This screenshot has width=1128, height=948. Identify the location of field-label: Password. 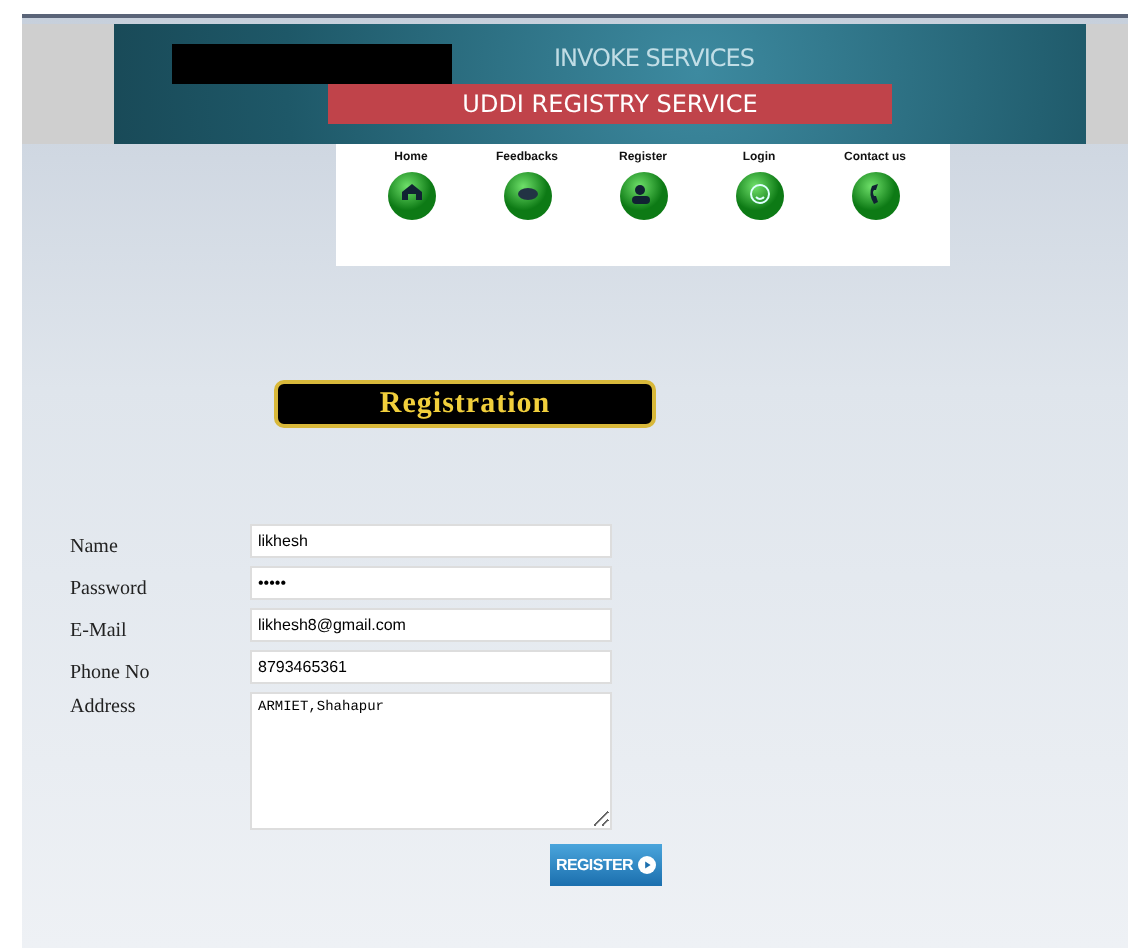
(109, 589).